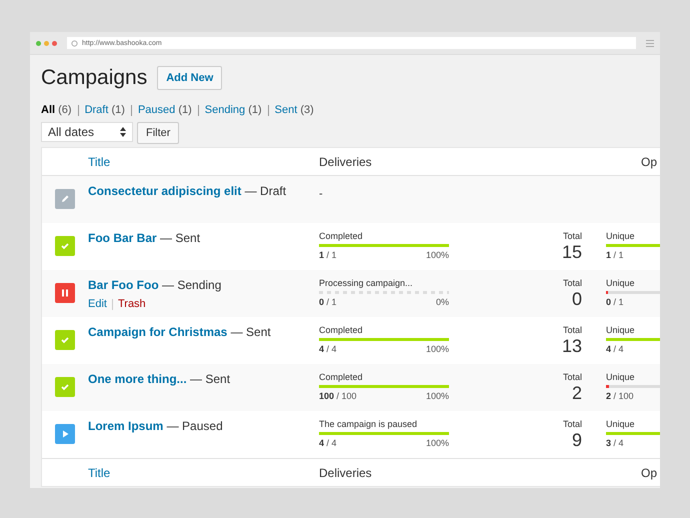 This screenshot has height=518, width=690. I want to click on total-value: 0, so click(577, 299).